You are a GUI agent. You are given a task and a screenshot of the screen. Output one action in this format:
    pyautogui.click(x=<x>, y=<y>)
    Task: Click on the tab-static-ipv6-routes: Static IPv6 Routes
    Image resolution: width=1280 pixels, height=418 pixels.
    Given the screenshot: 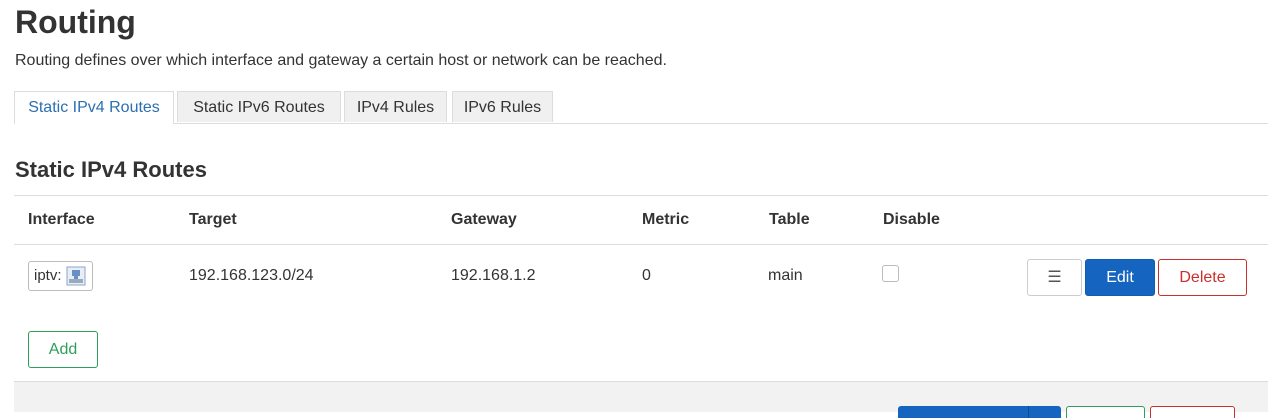 What is the action you would take?
    pyautogui.click(x=259, y=106)
    